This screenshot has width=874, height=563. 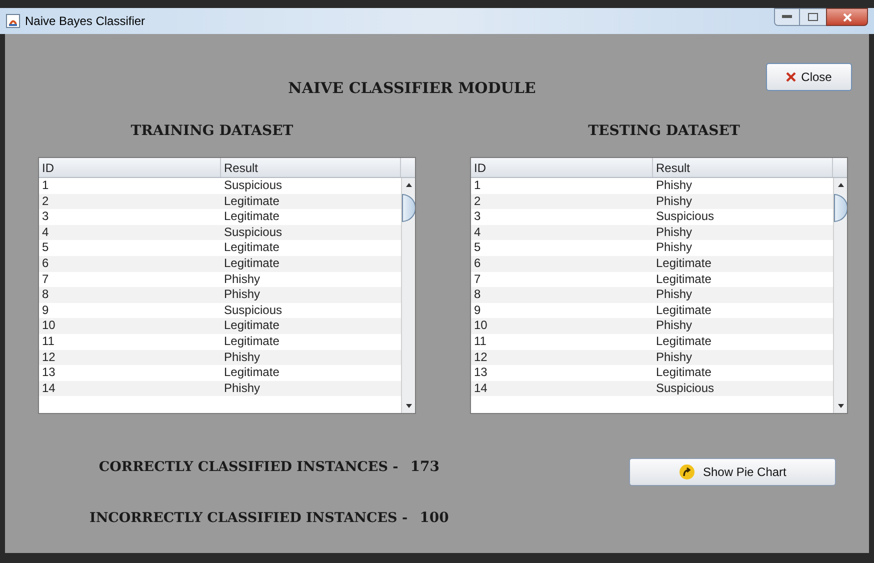 I want to click on dataset-heading: TRAINING DATASET, so click(x=212, y=131).